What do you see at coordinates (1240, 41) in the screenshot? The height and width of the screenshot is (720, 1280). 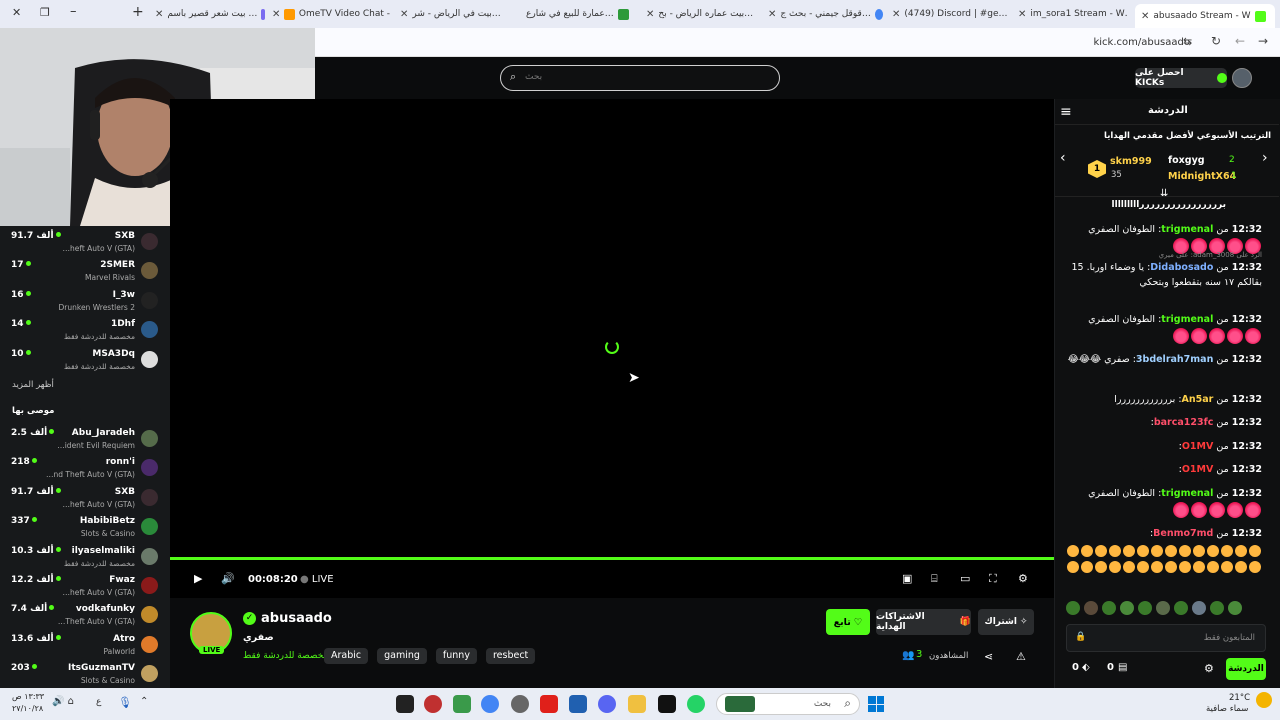 I see `forward-icon: ←` at bounding box center [1240, 41].